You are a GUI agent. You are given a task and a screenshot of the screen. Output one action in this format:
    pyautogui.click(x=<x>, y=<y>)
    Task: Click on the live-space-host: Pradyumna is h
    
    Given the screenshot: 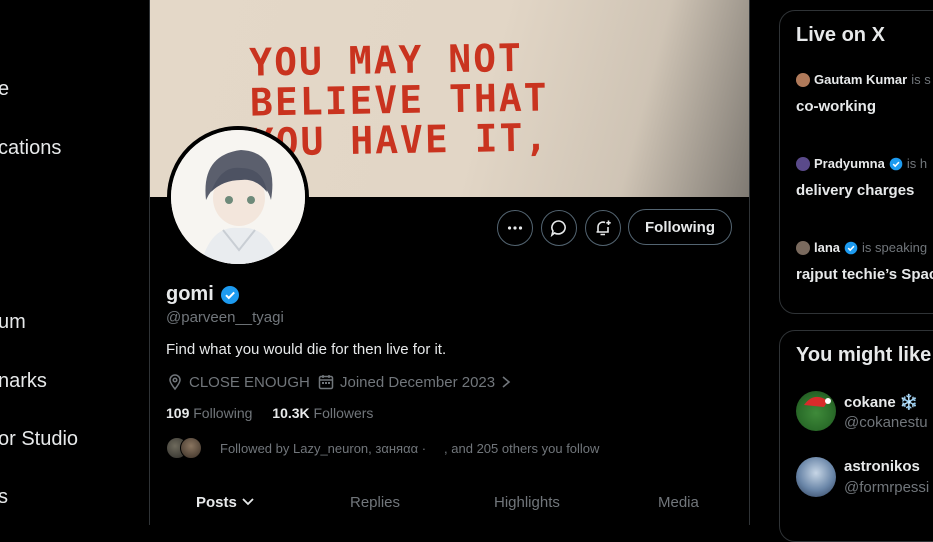 What is the action you would take?
    pyautogui.click(x=861, y=163)
    